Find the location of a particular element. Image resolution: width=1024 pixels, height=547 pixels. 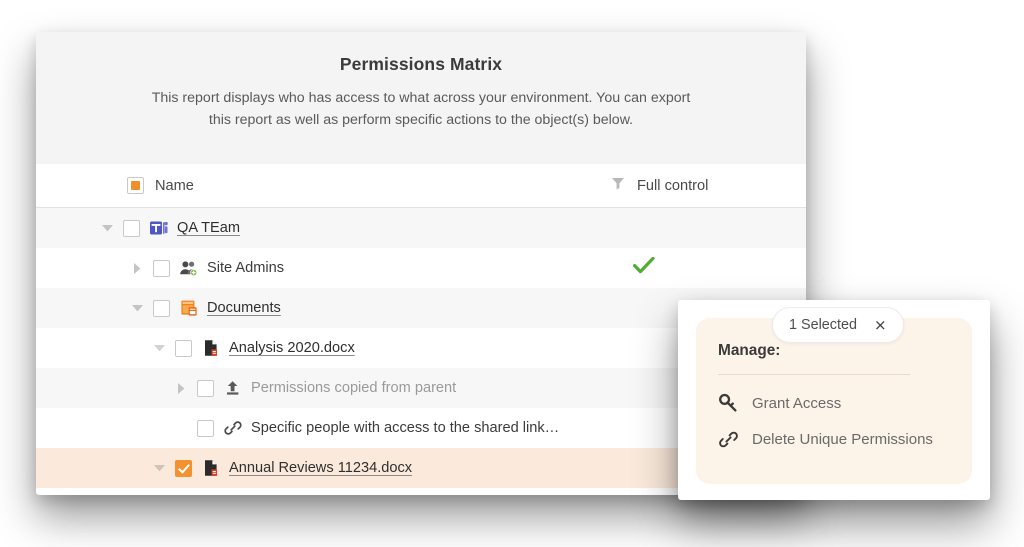

row-name-cell: Site Admins is located at coordinates (369, 268).